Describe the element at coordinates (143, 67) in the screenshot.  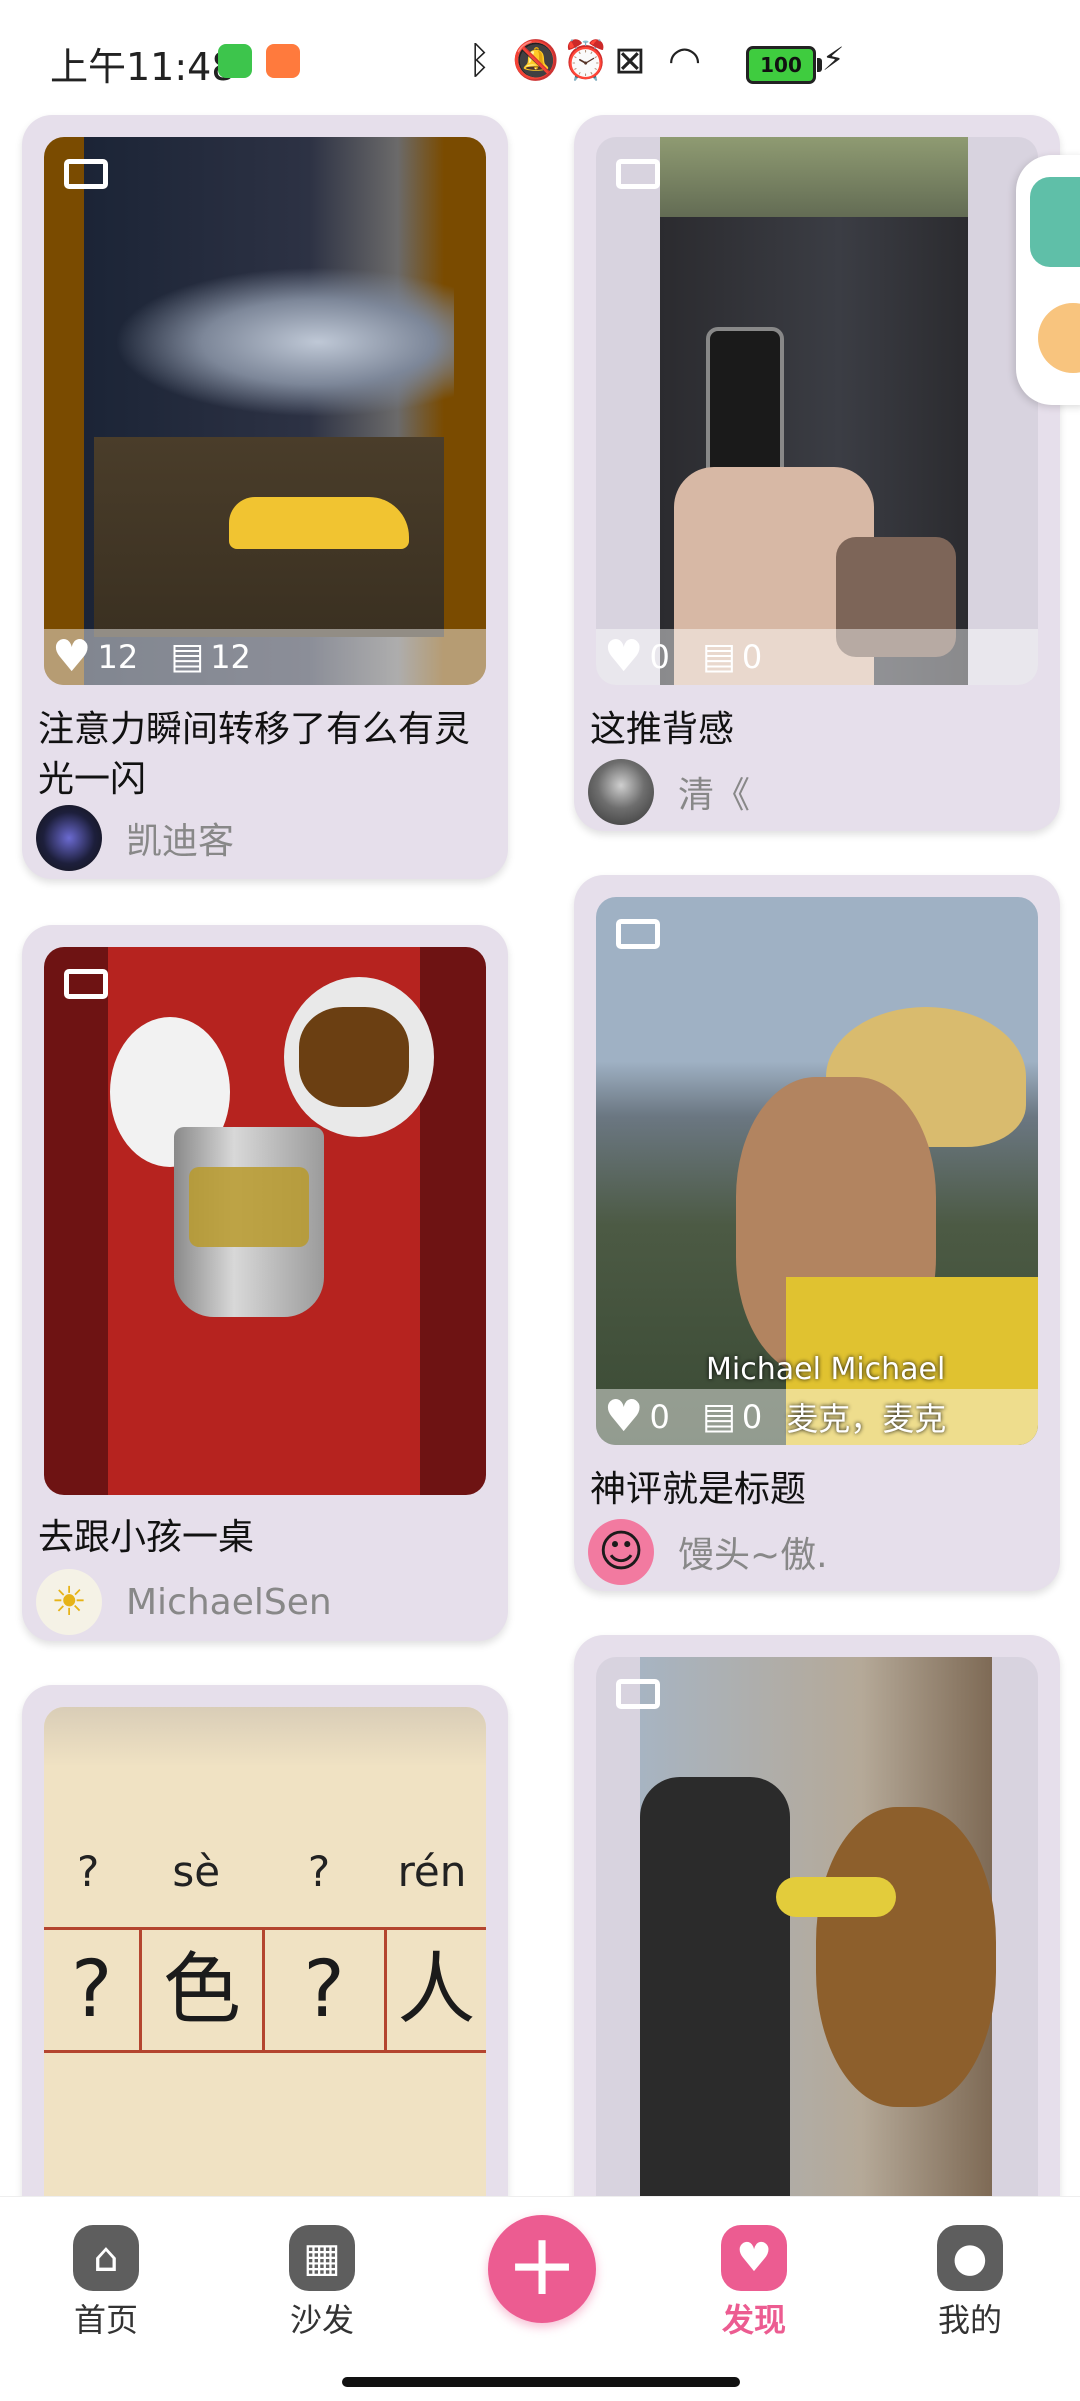
I see `status-time: 上午11:48` at that location.